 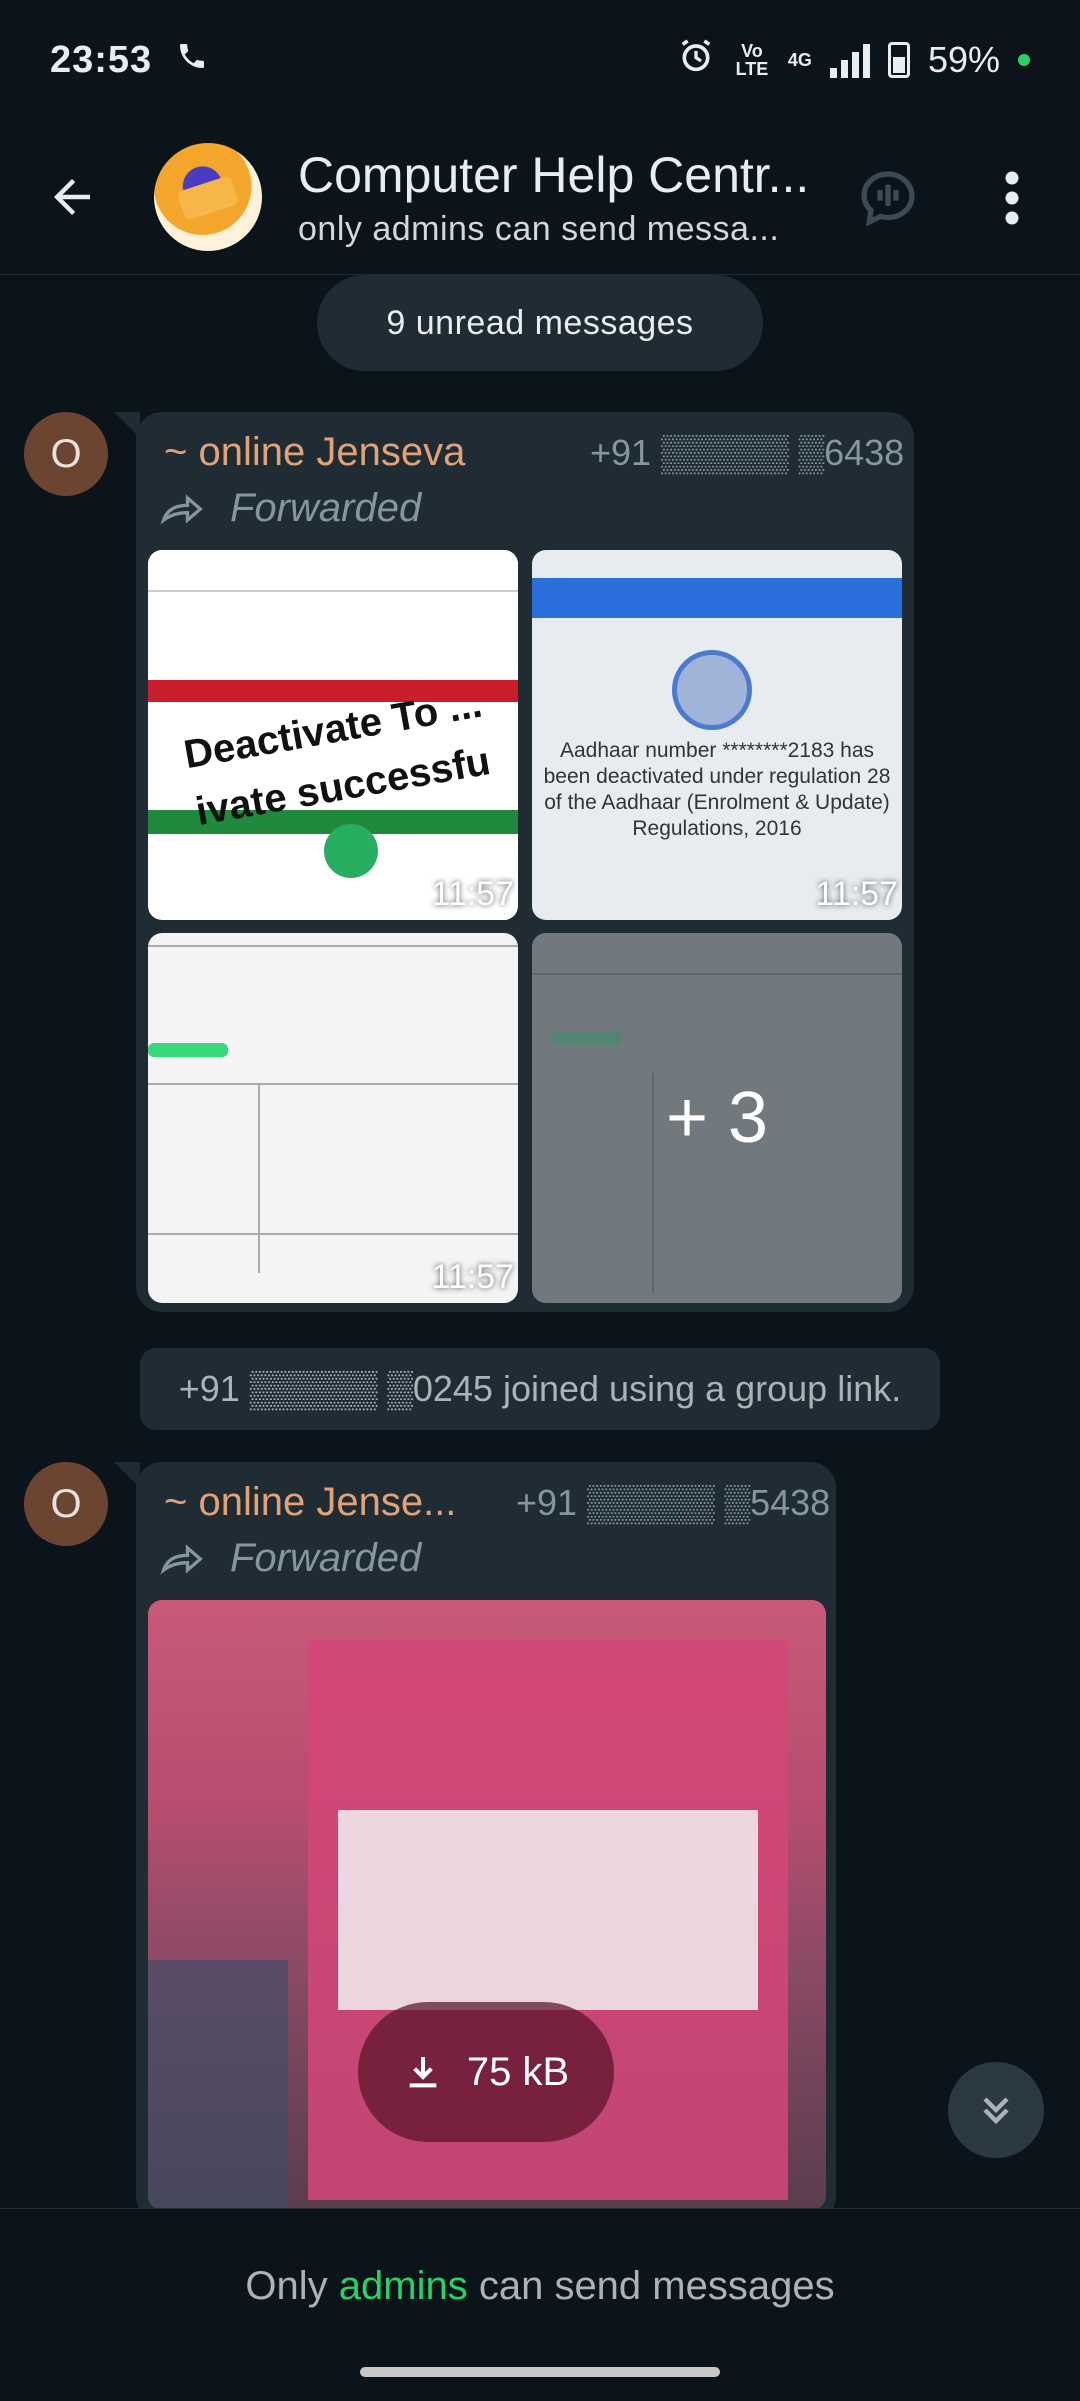 I want to click on battery-icon, so click(x=898, y=60).